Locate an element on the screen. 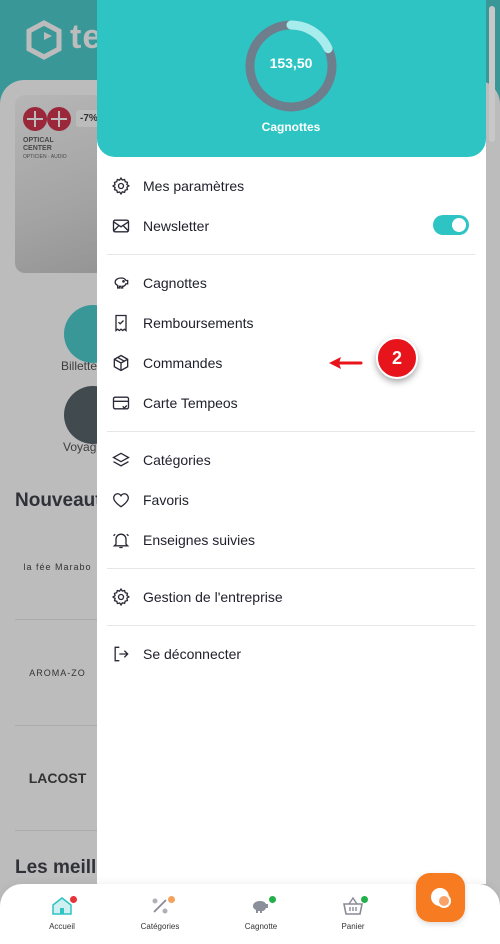 This screenshot has height=944, width=500. annotation-arrow-icon is located at coordinates (346, 363).